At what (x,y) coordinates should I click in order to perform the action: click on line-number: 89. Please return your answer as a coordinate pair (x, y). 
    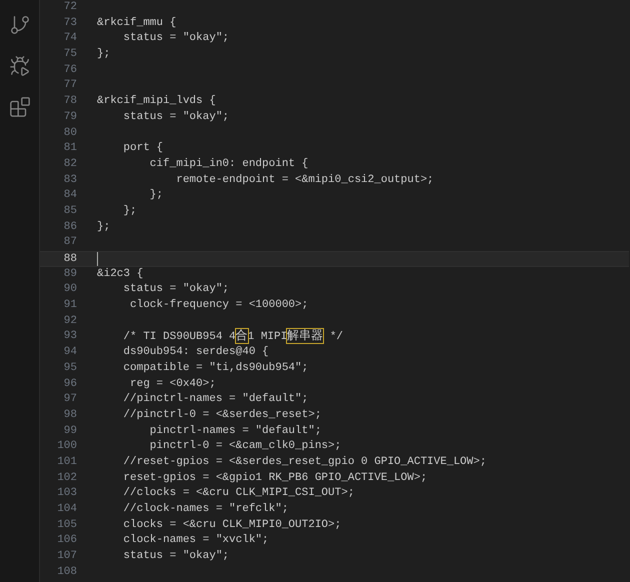
    Looking at the image, I should click on (69, 274).